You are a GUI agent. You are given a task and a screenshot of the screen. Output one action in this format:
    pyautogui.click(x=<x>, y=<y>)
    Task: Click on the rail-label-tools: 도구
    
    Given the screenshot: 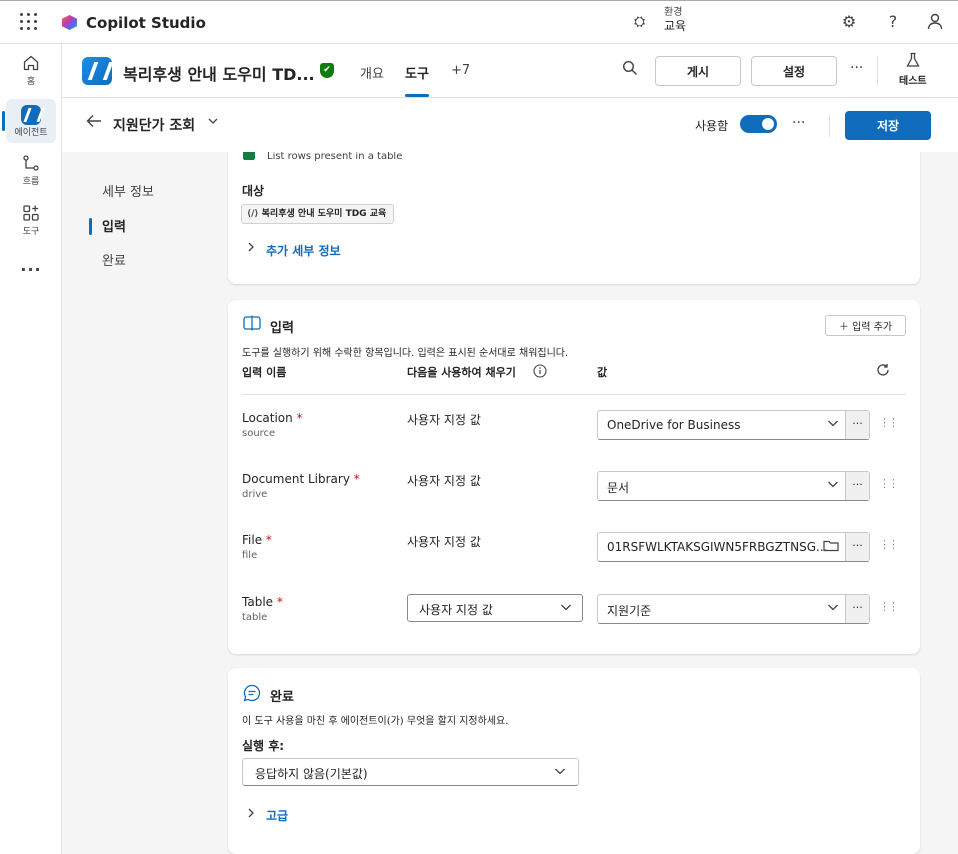 What is the action you would take?
    pyautogui.click(x=31, y=232)
    